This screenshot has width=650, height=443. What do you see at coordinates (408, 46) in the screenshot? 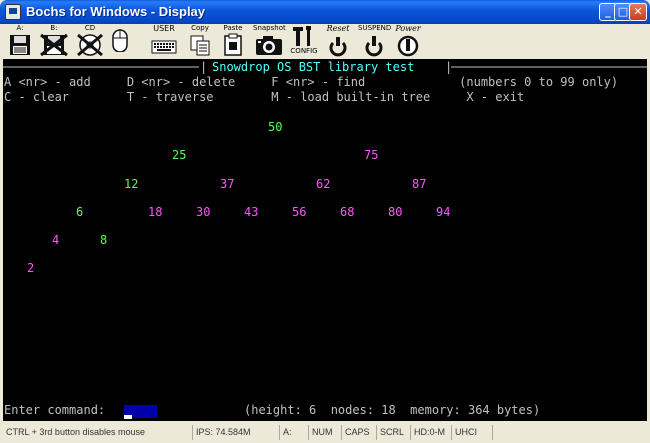
I see `power-icon` at bounding box center [408, 46].